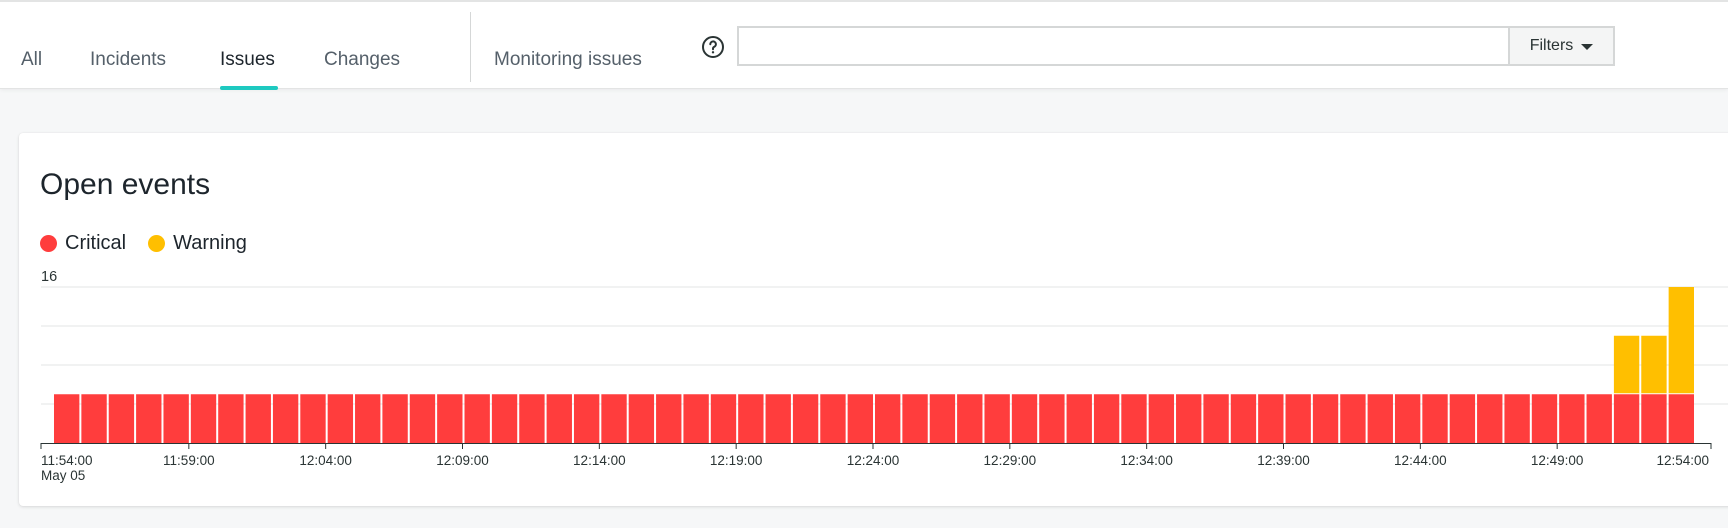  I want to click on x-tick-label: 11:59:00, so click(189, 460).